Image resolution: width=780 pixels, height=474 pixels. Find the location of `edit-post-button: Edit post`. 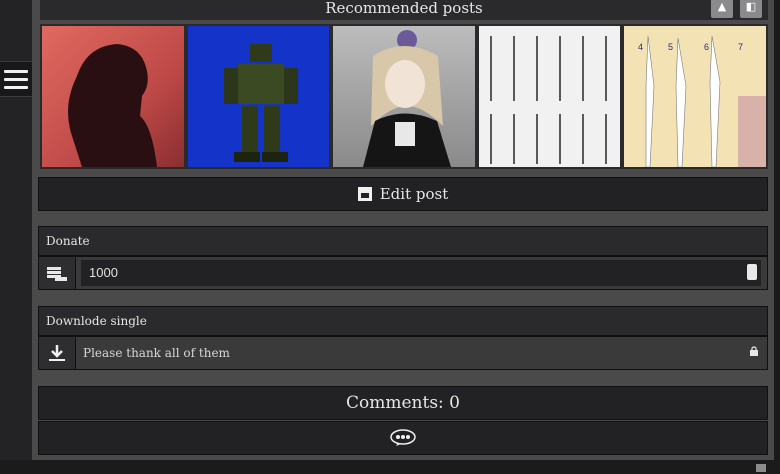

edit-post-button: Edit post is located at coordinates (403, 194).